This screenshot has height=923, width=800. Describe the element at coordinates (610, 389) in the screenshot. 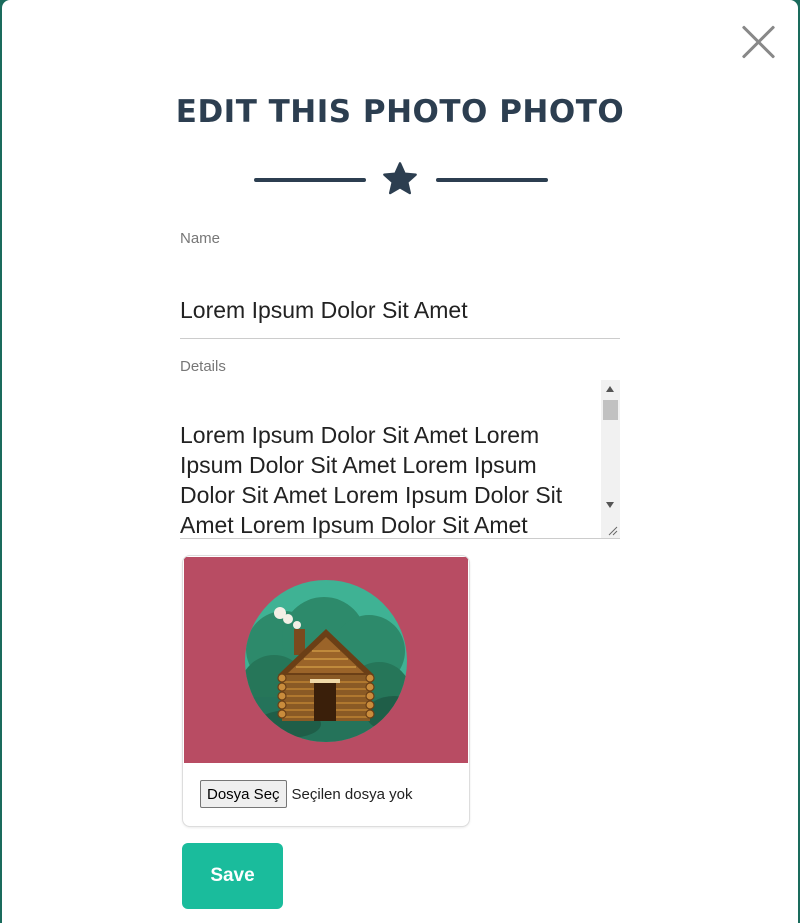

I see `scroll-up-arrow-icon` at that location.